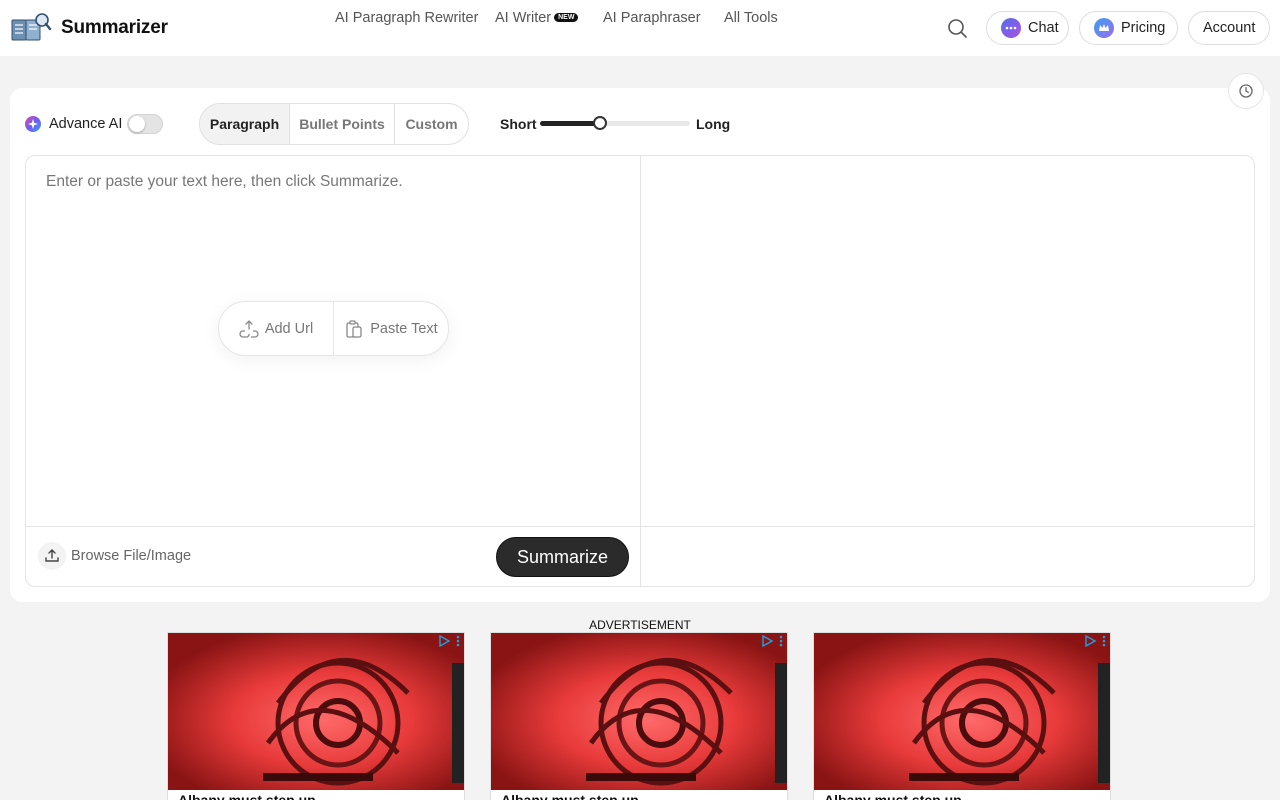 This screenshot has height=800, width=1280. I want to click on clock-icon, so click(1246, 91).